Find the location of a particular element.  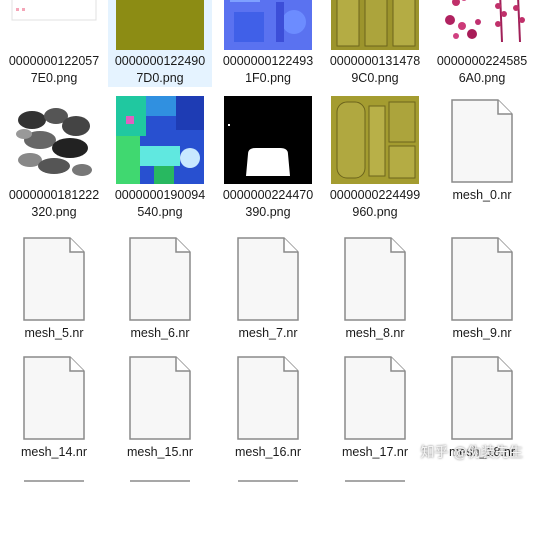

file-item-nr: mesh_8.nr is located at coordinates (375, 288).